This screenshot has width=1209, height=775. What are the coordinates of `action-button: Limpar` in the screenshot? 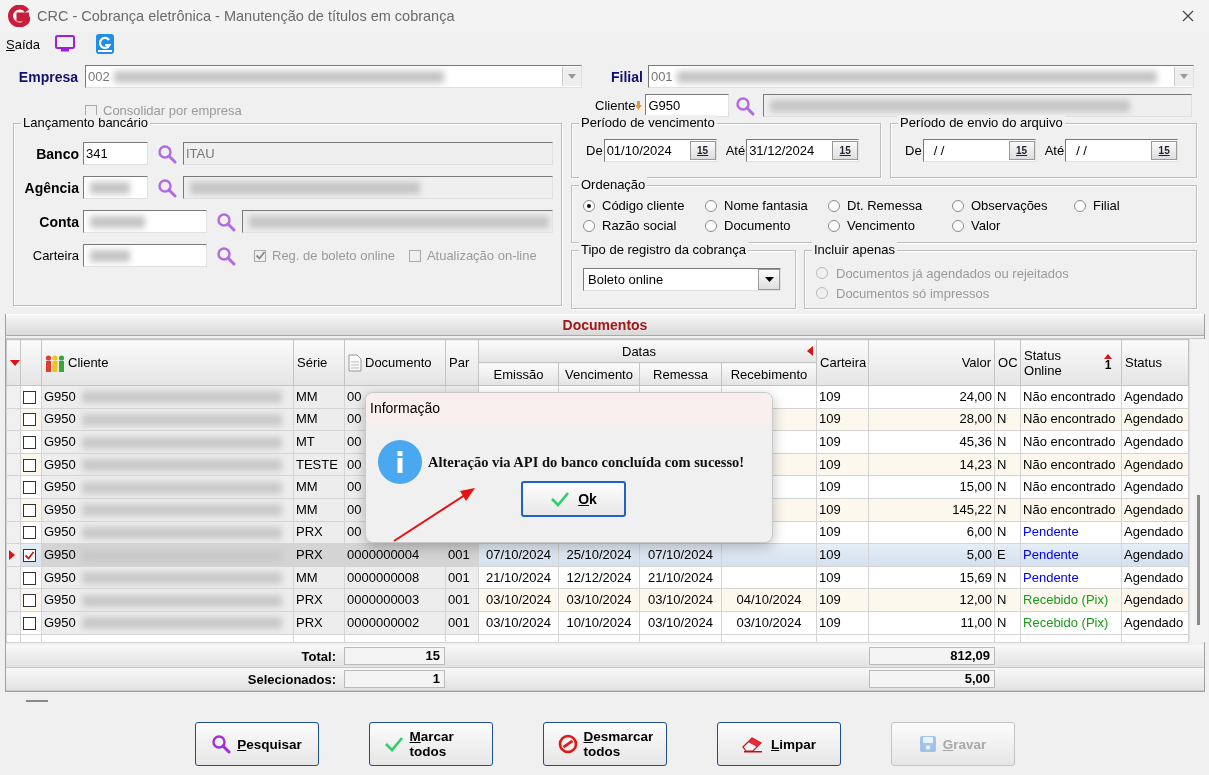 It's located at (778, 744).